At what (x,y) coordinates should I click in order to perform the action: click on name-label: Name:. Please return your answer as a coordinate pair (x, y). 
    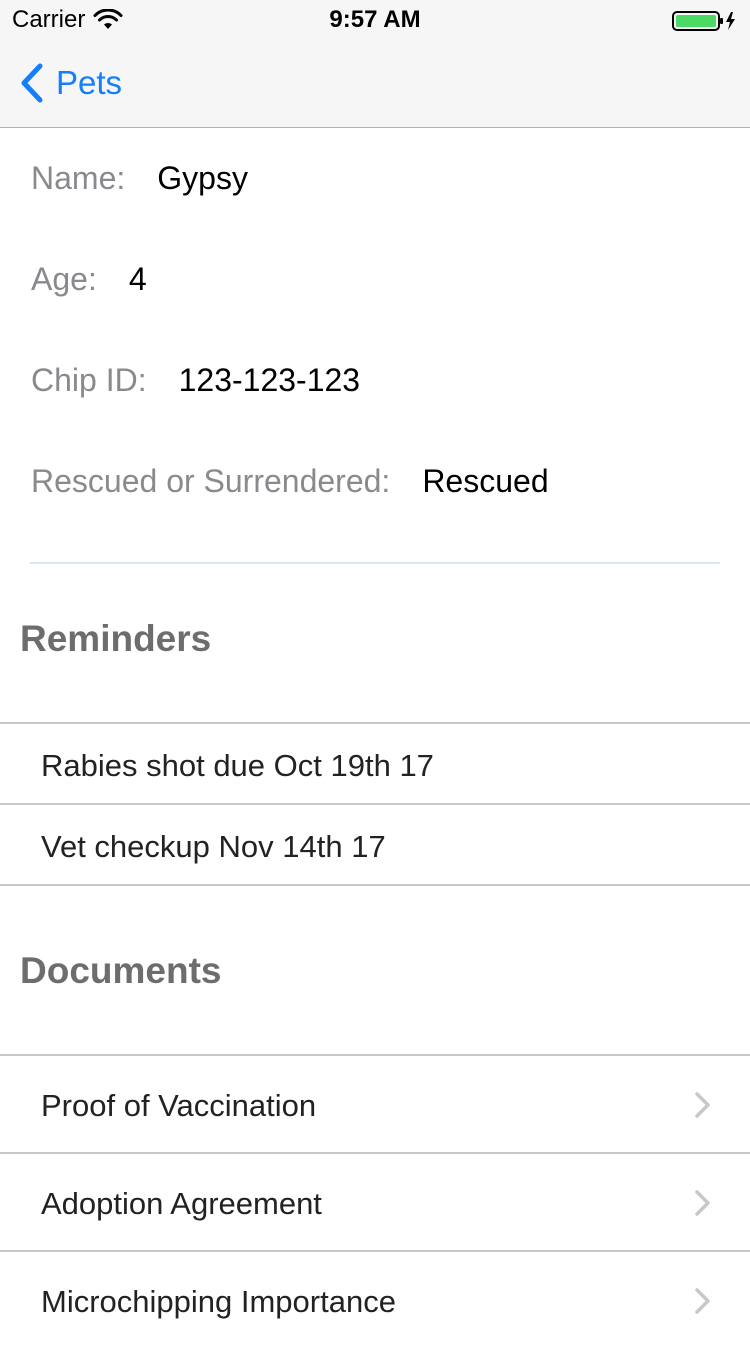
    Looking at the image, I should click on (78, 178).